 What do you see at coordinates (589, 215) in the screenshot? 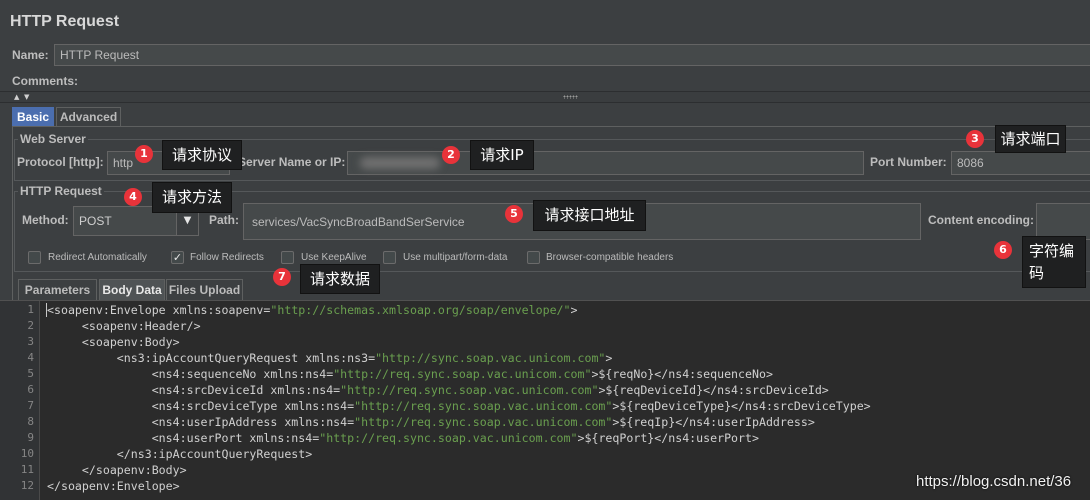
I see `annotation-note: 请求接口地址` at bounding box center [589, 215].